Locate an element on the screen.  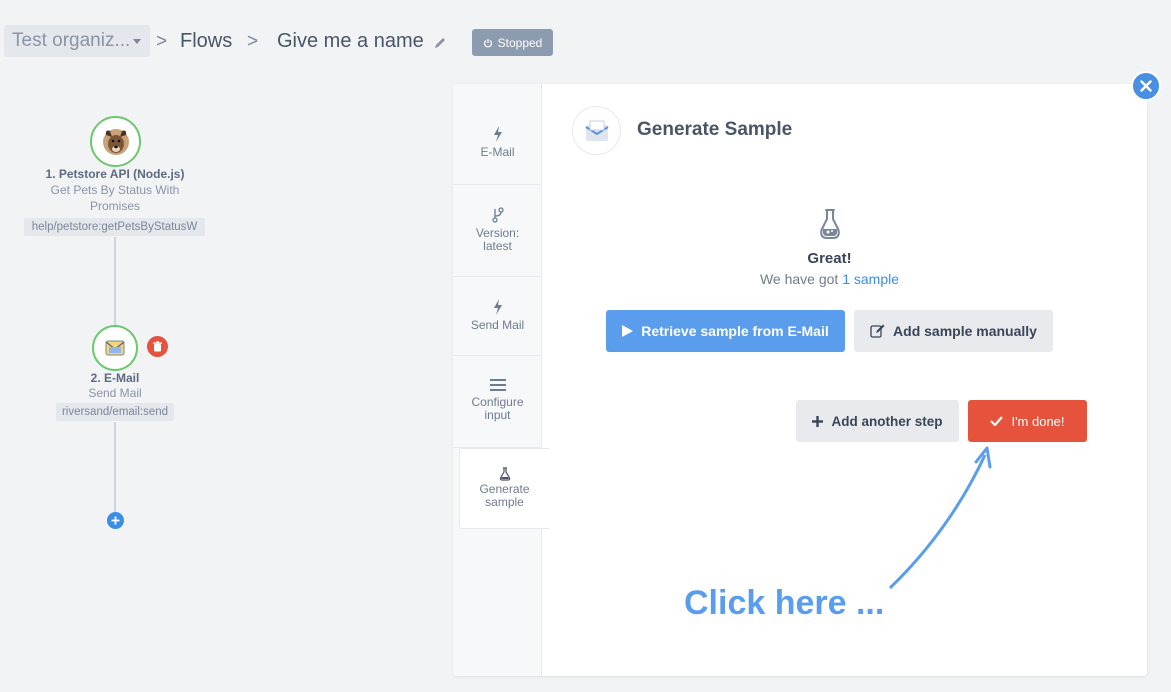
dog-avatar-icon is located at coordinates (115, 141).